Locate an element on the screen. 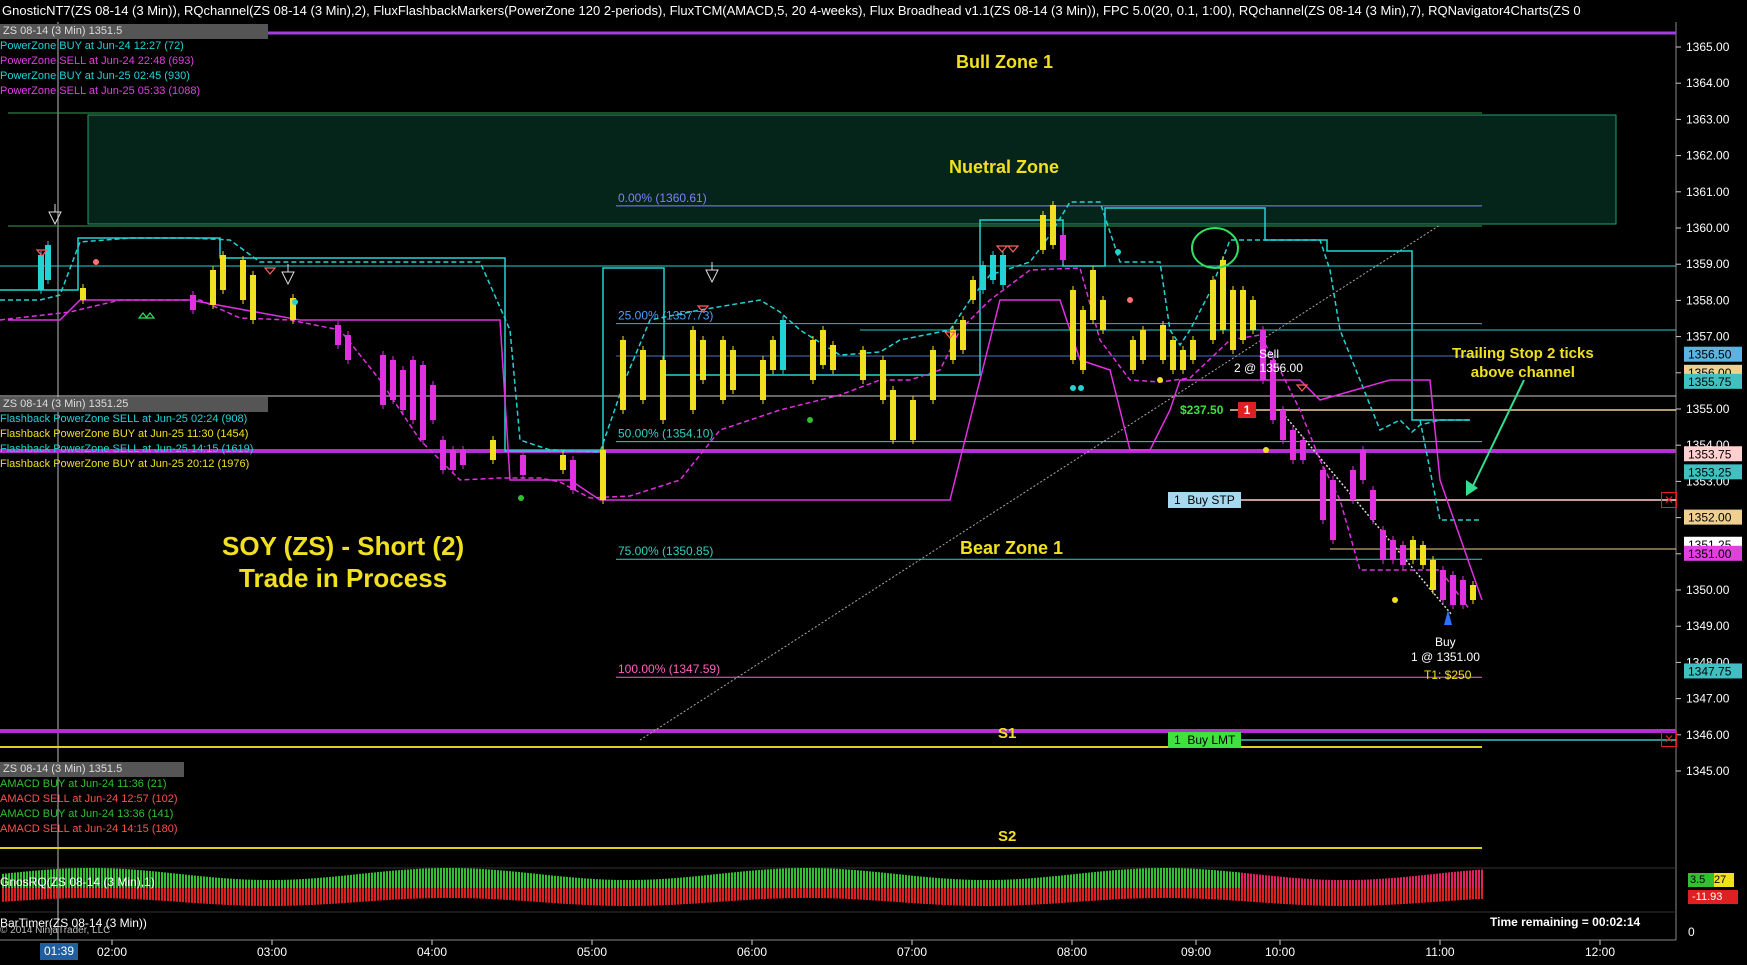 The height and width of the screenshot is (965, 1747). gnosrq-panel-title: GnosRQ(ZS 08-14 (3 Min),1) is located at coordinates (77, 882).